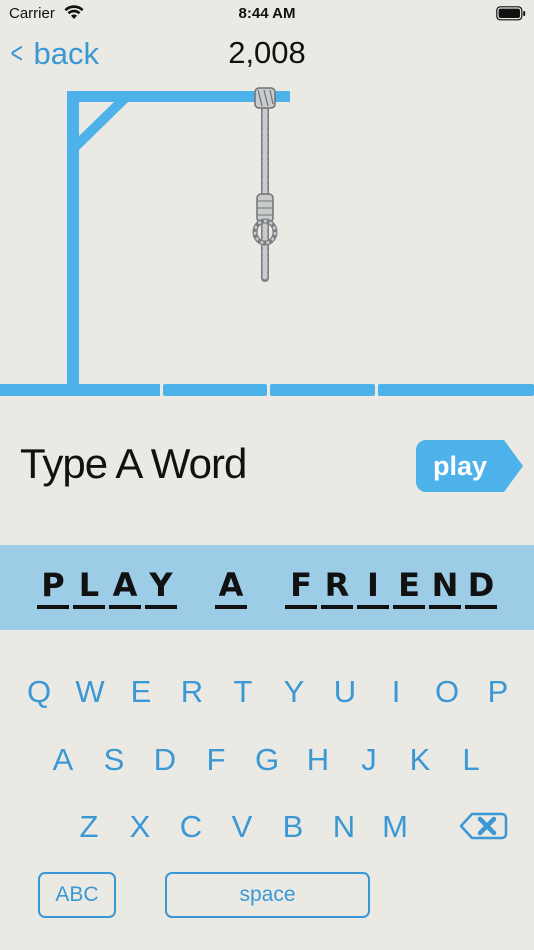 The width and height of the screenshot is (534, 950). I want to click on abc-key: ABC, so click(77, 895).